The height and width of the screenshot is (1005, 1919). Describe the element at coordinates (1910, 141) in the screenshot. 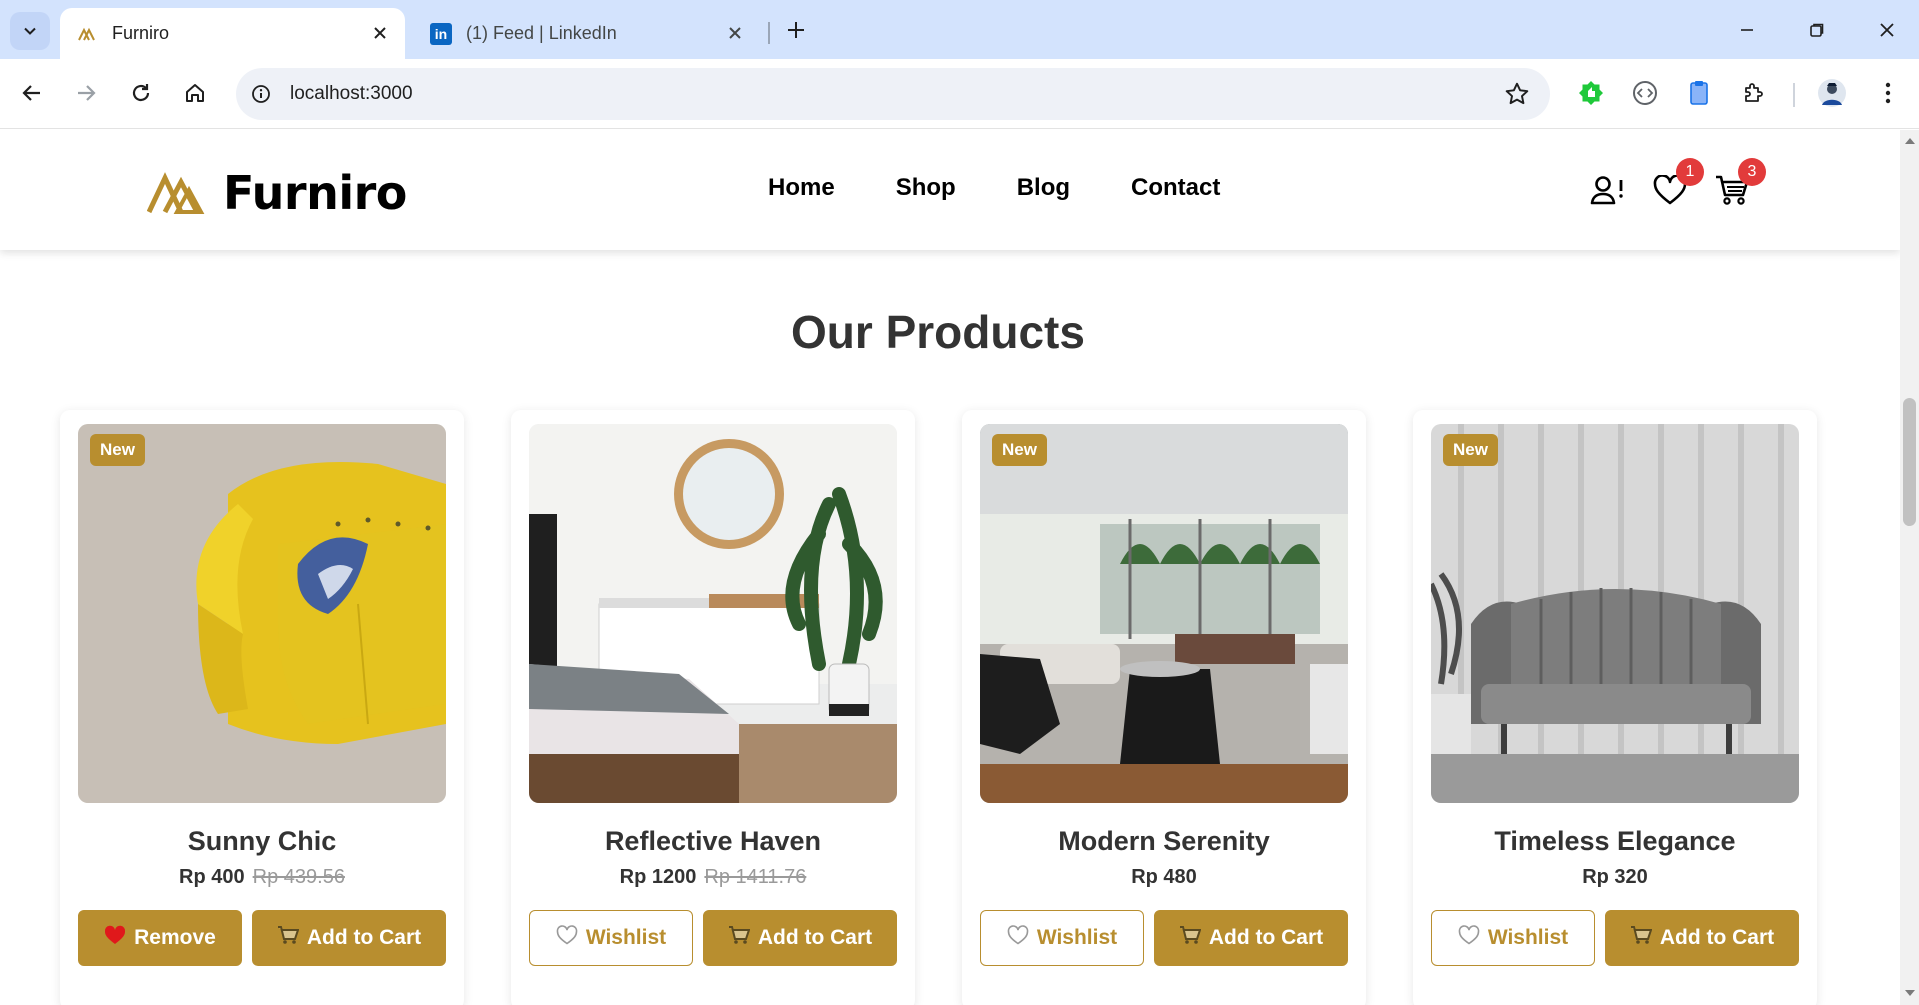

I see `scroll-up-arrow-icon` at that location.